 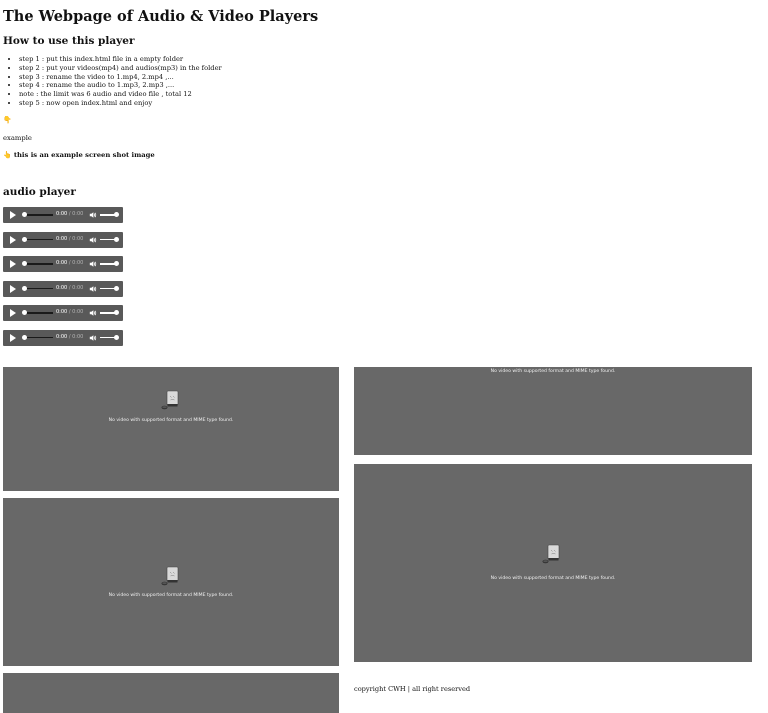 What do you see at coordinates (7, 155) in the screenshot?
I see `pointing-hand-icon: 👆` at bounding box center [7, 155].